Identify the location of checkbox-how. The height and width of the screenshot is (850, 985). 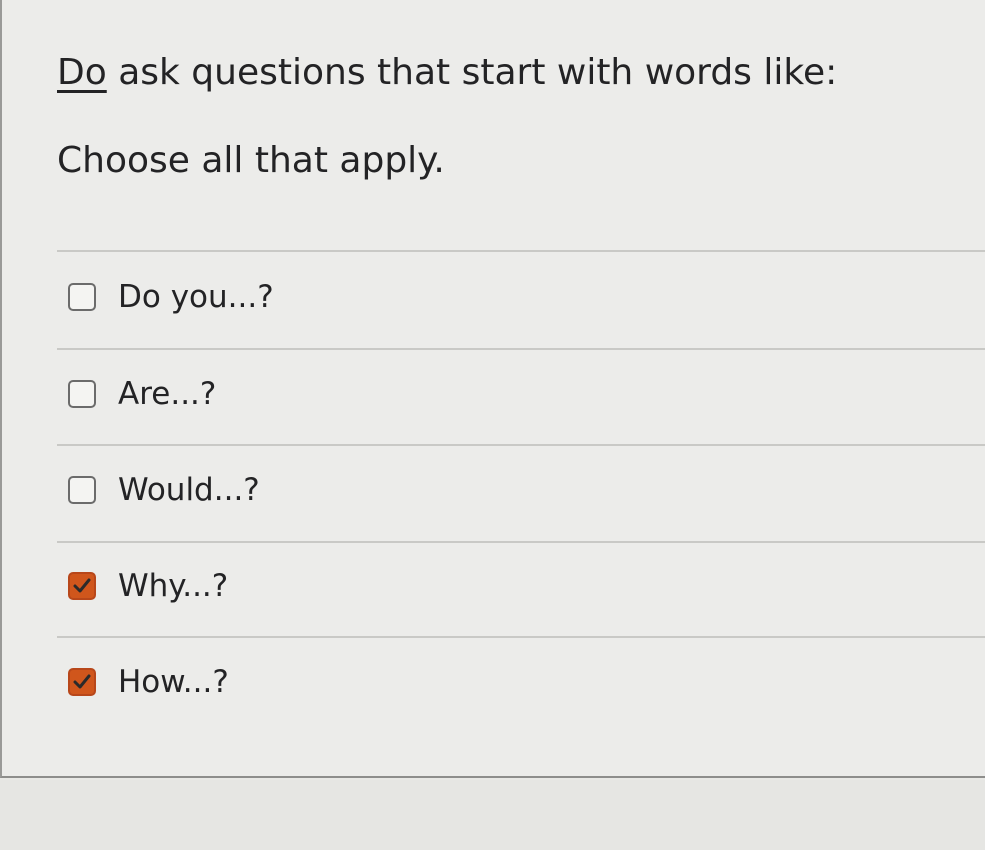
(82, 682).